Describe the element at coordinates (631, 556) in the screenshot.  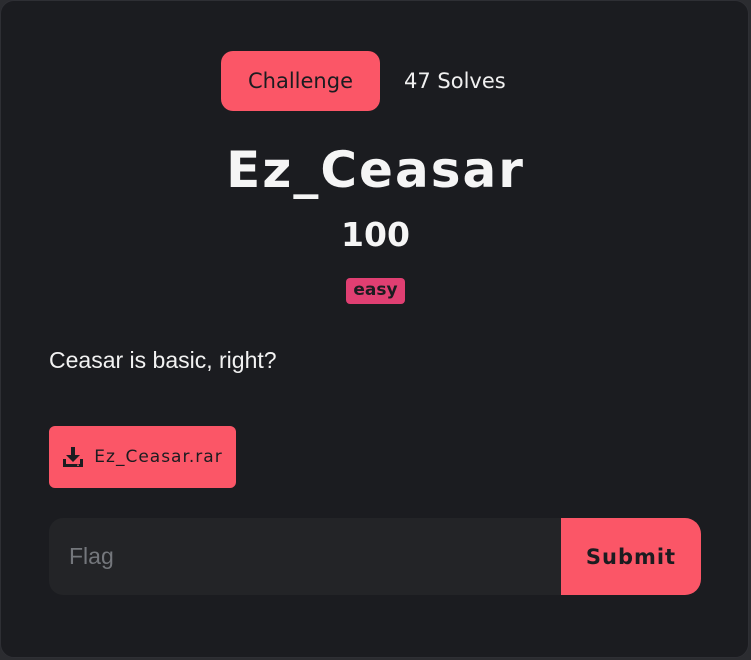
I see `submit-button: Submit` at that location.